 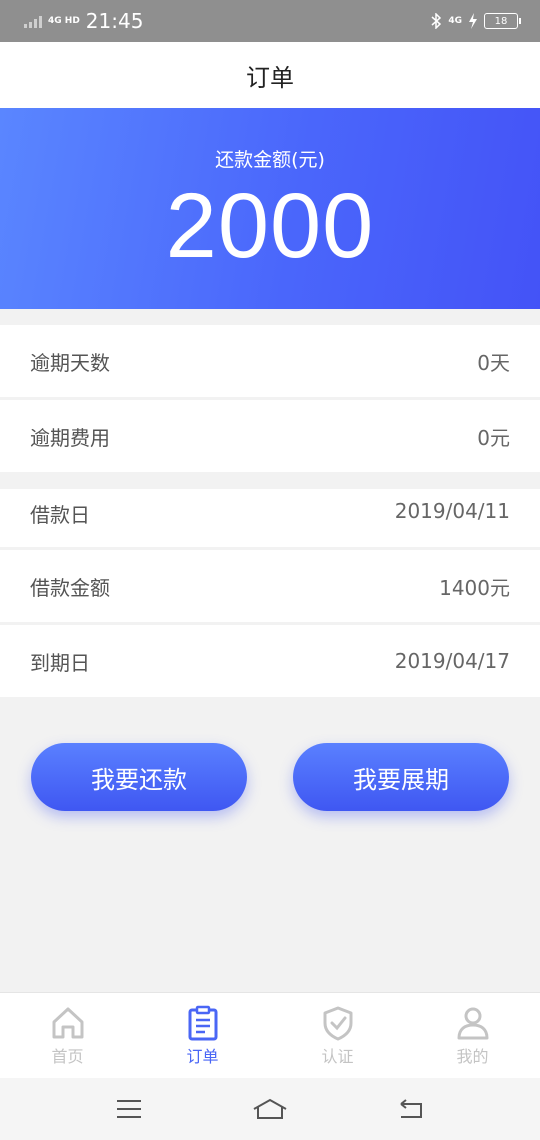 I want to click on repayment-amount: 2000, so click(x=270, y=226).